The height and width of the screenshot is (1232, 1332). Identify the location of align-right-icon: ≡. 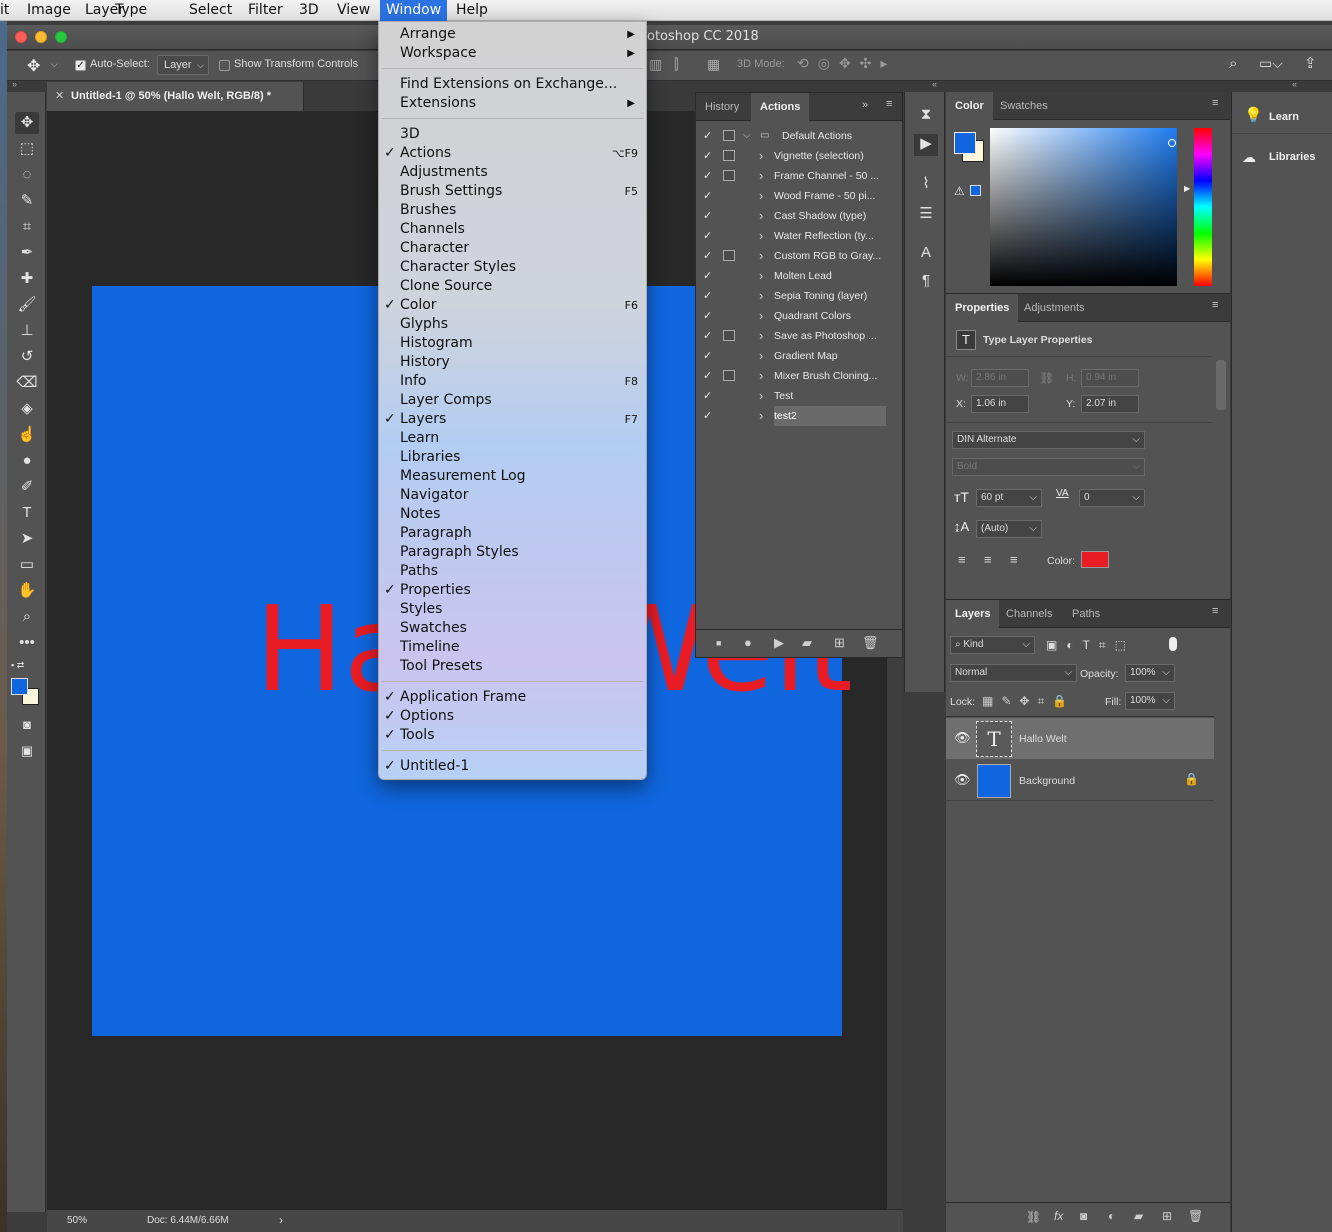
(1014, 559).